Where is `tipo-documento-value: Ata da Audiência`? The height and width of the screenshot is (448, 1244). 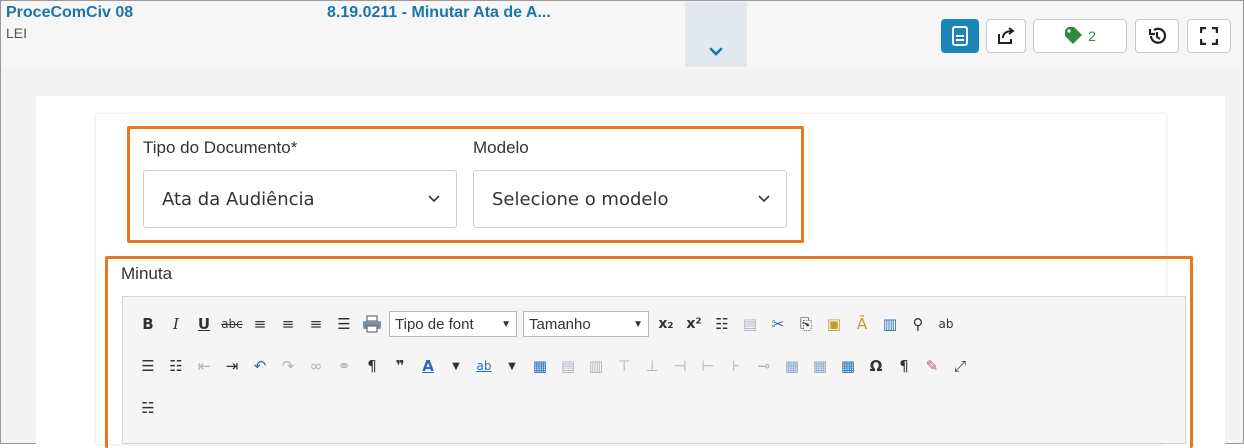
tipo-documento-value: Ata da Audiência is located at coordinates (238, 199).